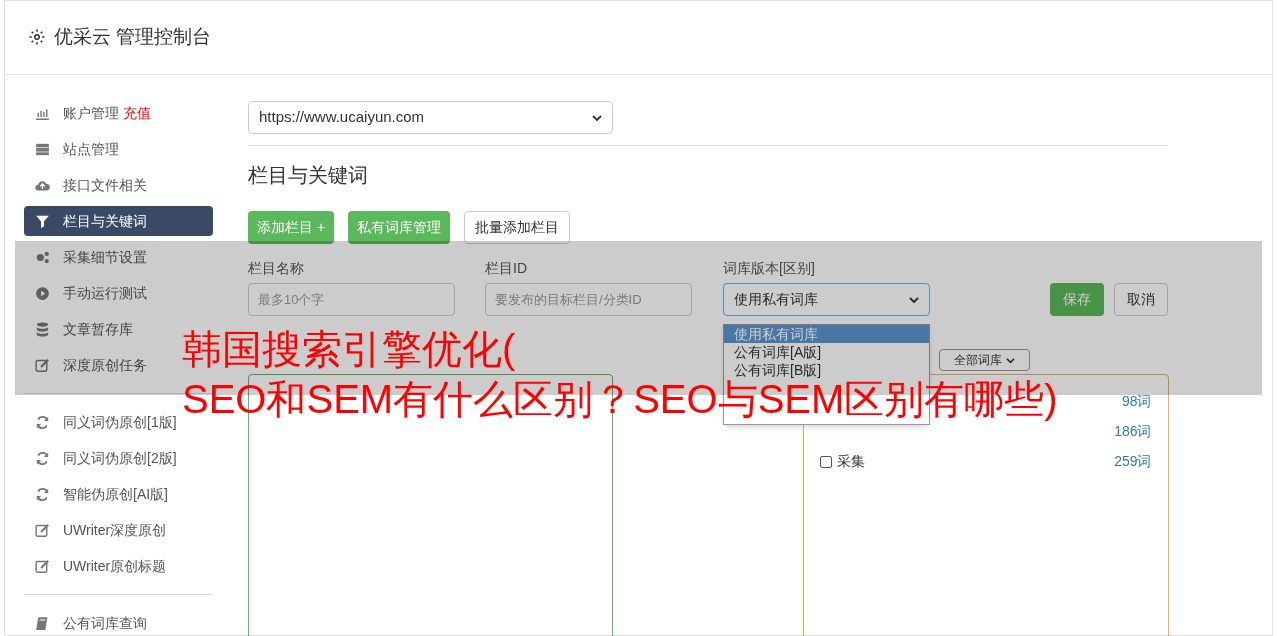 This screenshot has height=636, width=1277. Describe the element at coordinates (105, 365) in the screenshot. I see `sidebar-label: 深度原创任务` at that location.